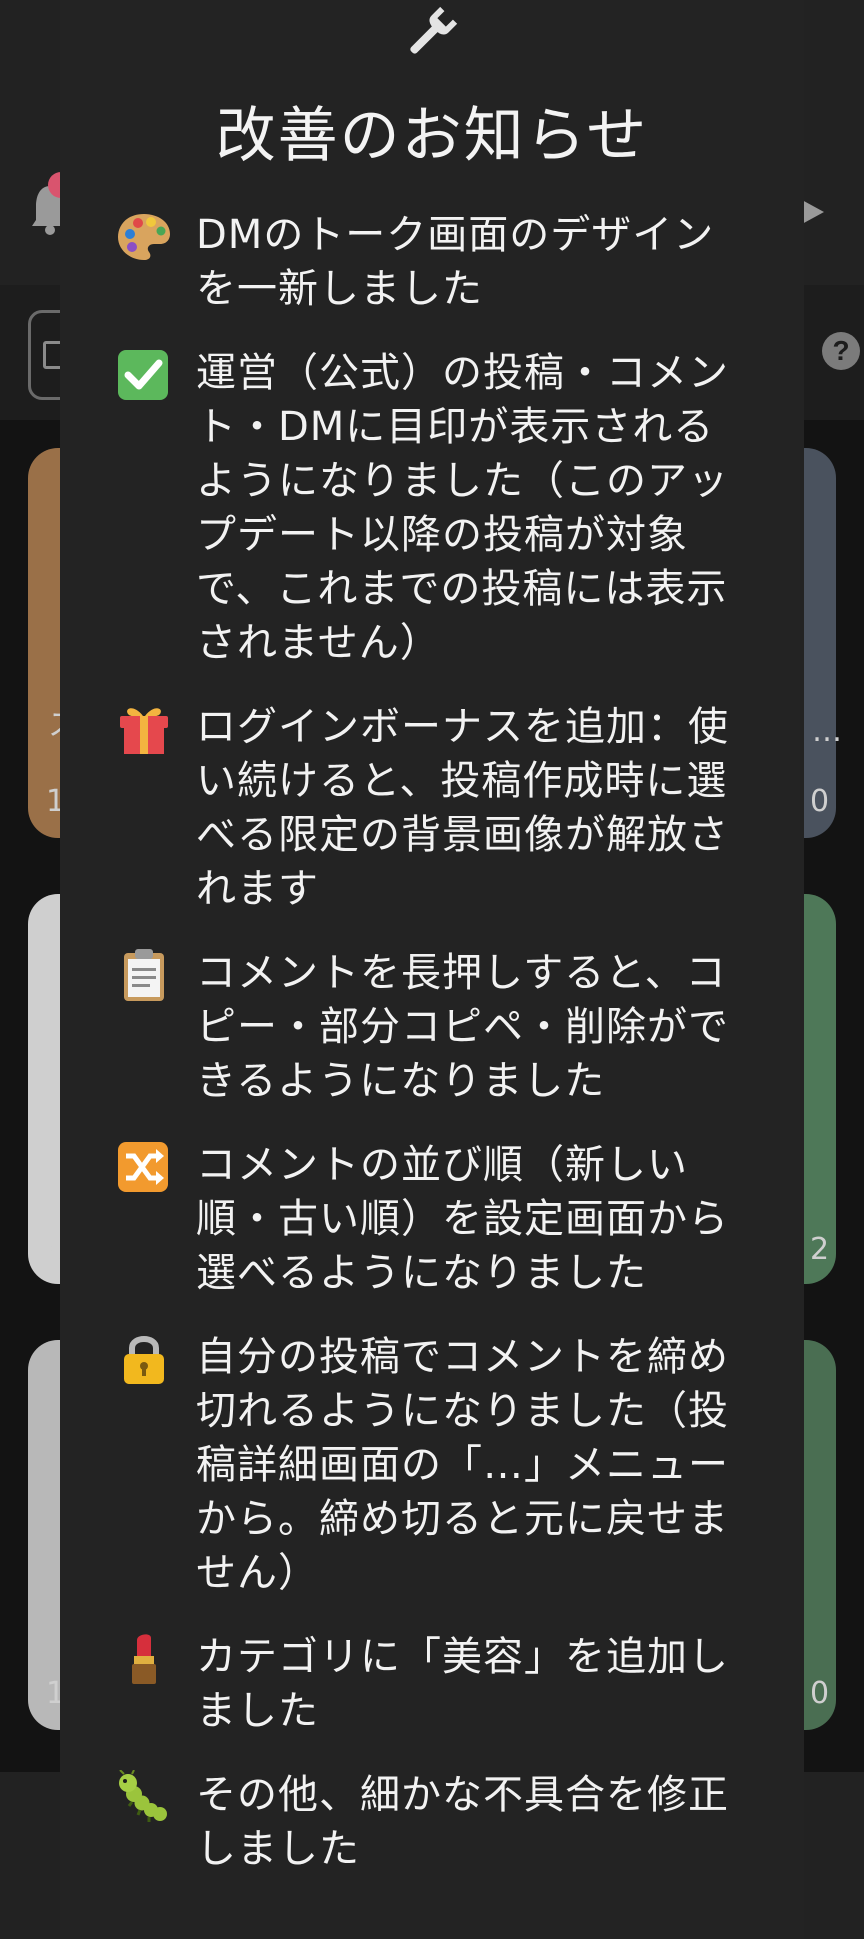 This screenshot has height=1939, width=864. I want to click on list-item: コメントを長押しすると、コピー・部分コピペ・削除ができるようになりました, so click(434, 1027).